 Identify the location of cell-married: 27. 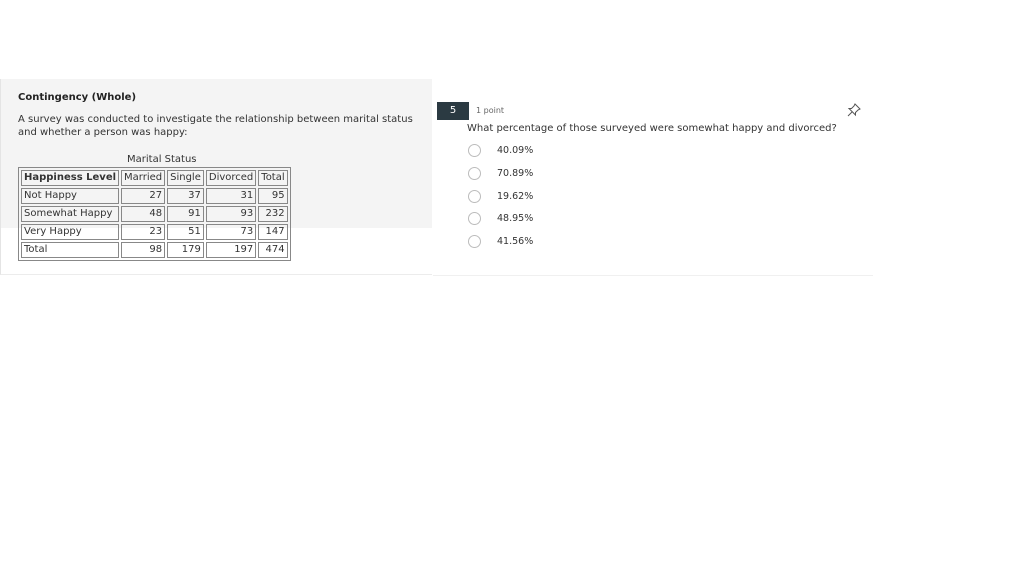
(143, 196).